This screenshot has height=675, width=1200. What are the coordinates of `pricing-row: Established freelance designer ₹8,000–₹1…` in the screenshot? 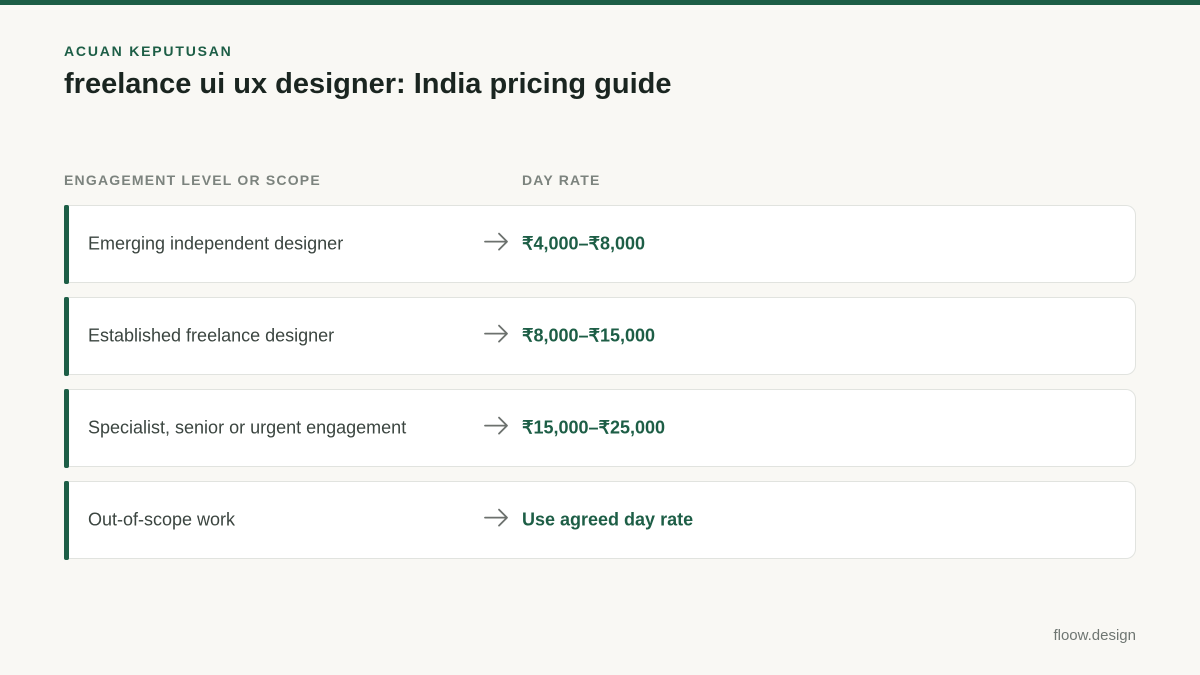 It's located at (600, 336).